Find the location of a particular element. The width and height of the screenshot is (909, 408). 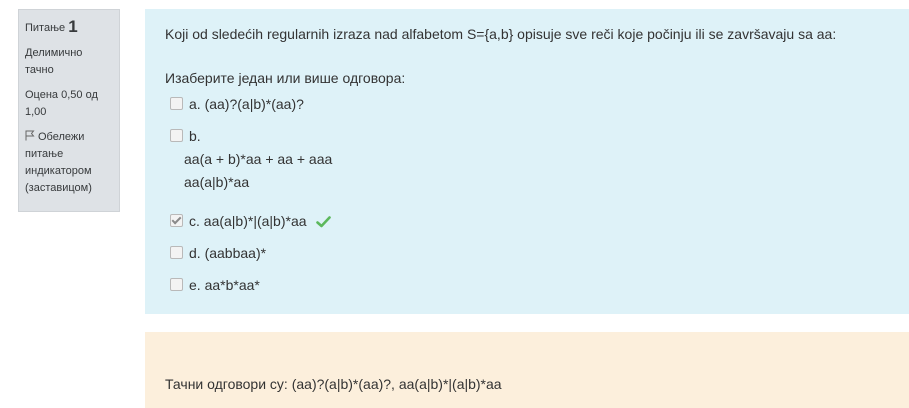

answer-label-c: c. aa(a|b)*|(a|b)*aa is located at coordinates (248, 221).